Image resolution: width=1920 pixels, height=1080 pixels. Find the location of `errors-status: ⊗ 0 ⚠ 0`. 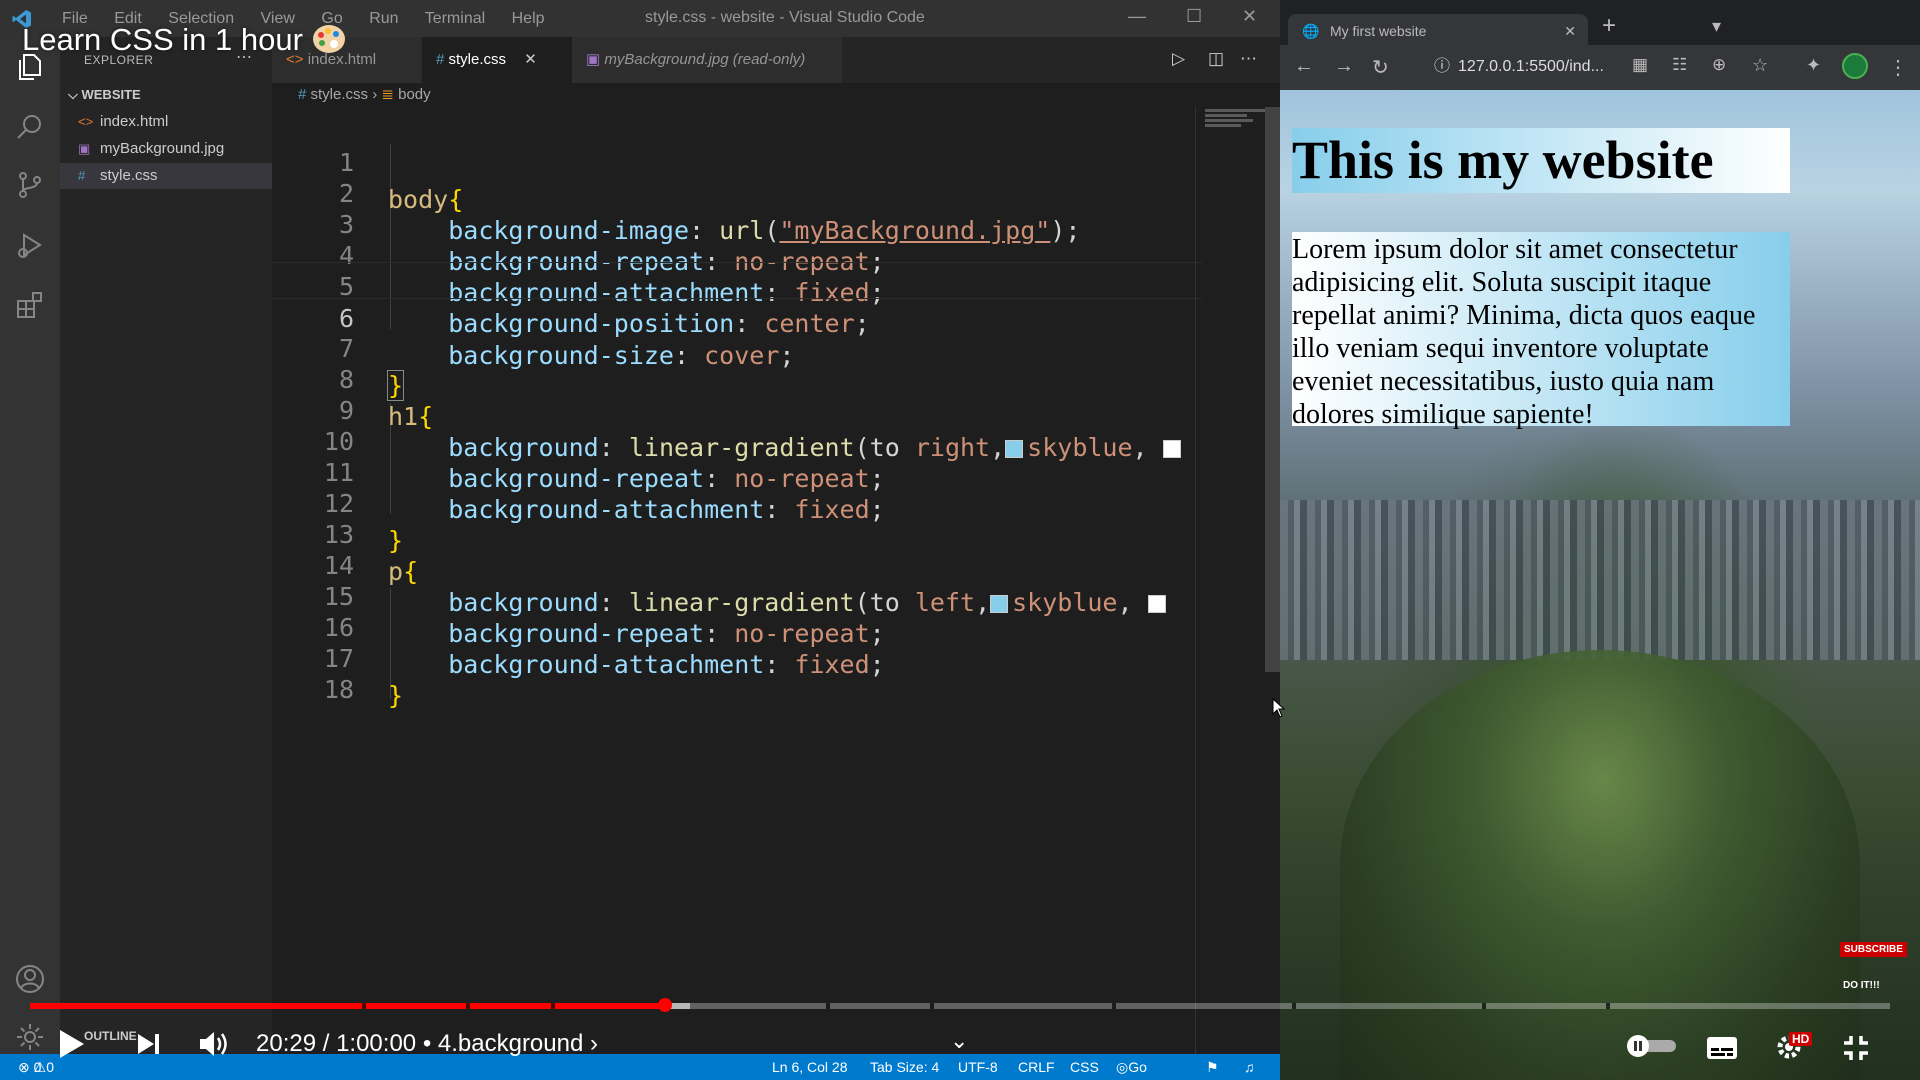

errors-status: ⊗ 0 ⚠ 0 is located at coordinates (36, 1067).